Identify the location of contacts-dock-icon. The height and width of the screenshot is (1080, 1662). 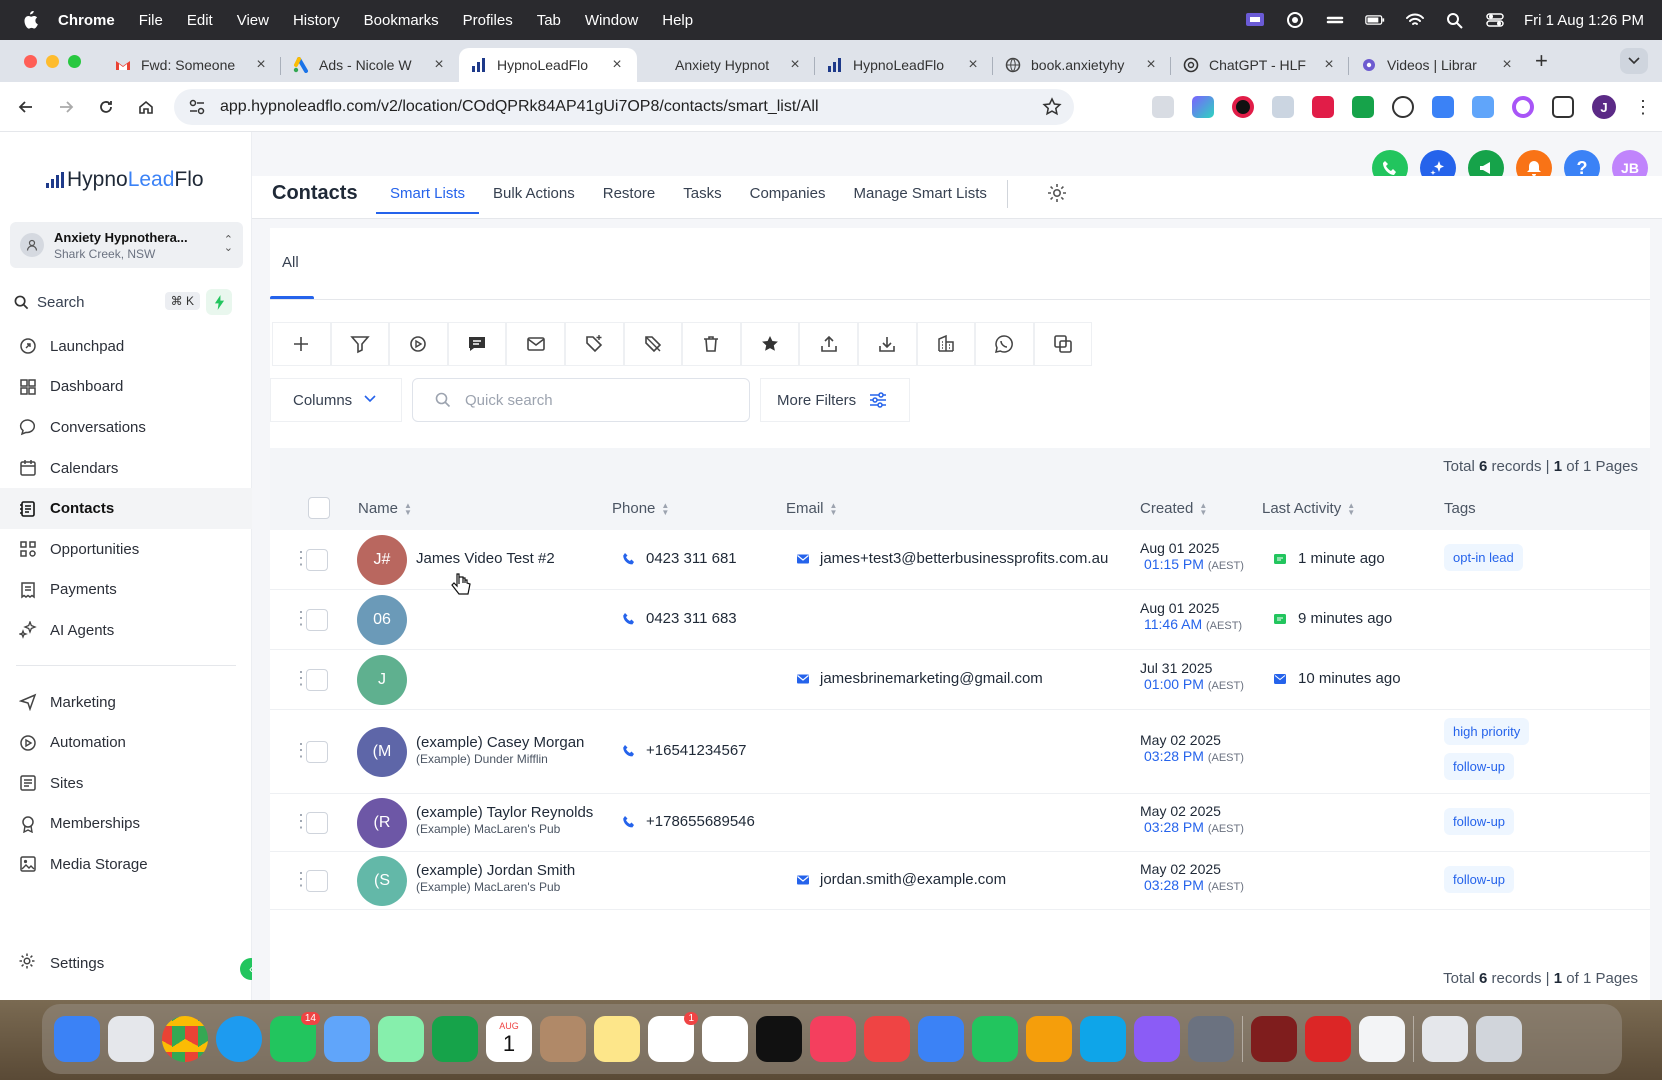
(563, 1039).